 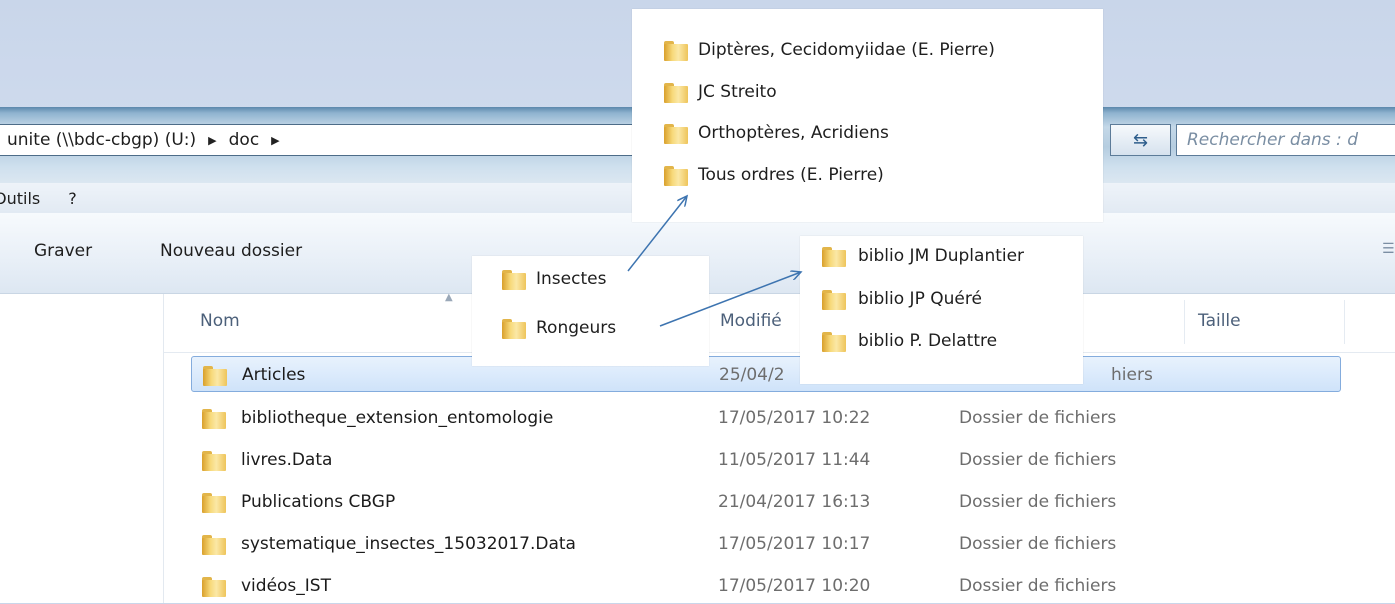 What do you see at coordinates (751, 321) in the screenshot?
I see `column-modified: Modifié` at bounding box center [751, 321].